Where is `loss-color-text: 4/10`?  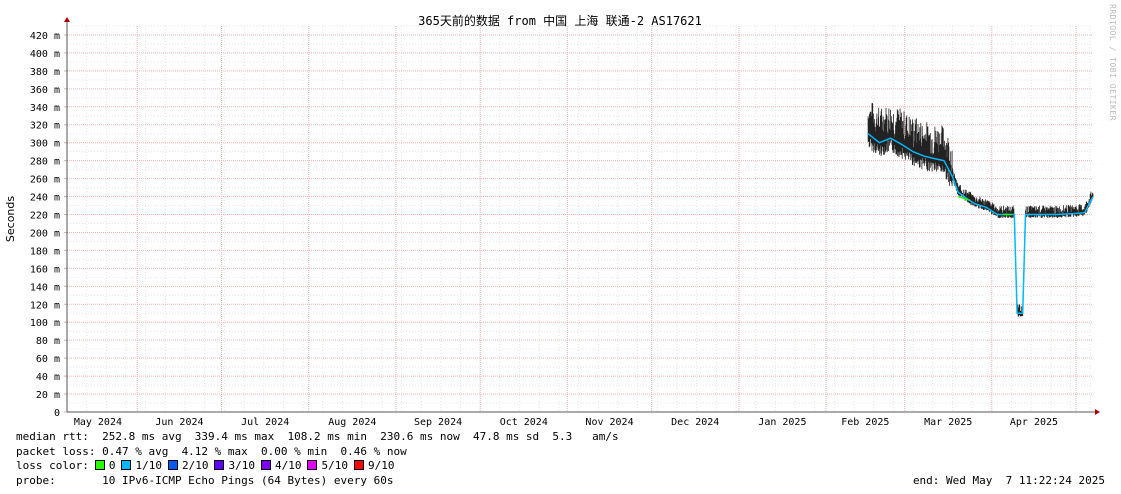
loss-color-text: 4/10 is located at coordinates (288, 465).